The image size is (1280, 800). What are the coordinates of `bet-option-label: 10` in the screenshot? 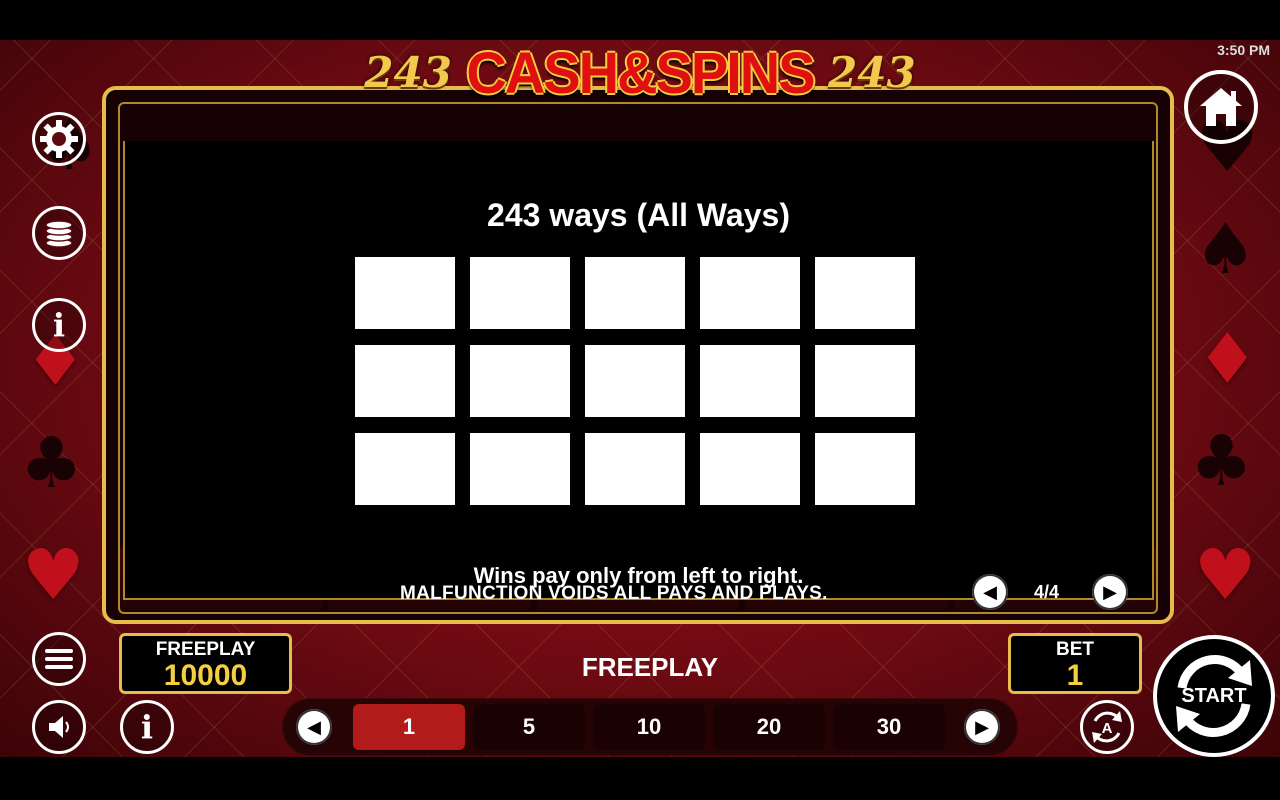 It's located at (649, 726).